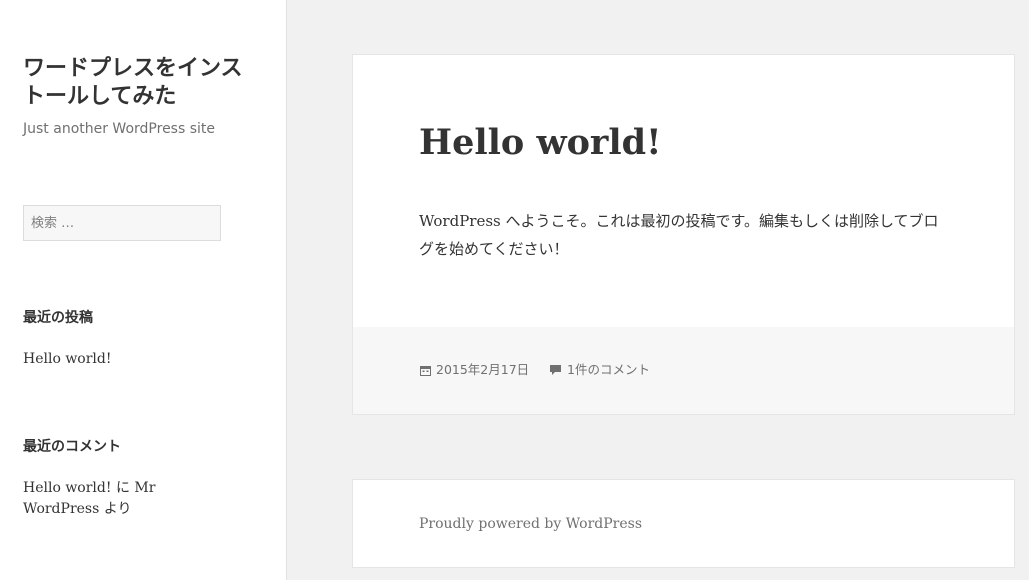 The height and width of the screenshot is (580, 1029). What do you see at coordinates (530, 524) in the screenshot?
I see `footer-credit-link: Proudly powered by WordPress` at bounding box center [530, 524].